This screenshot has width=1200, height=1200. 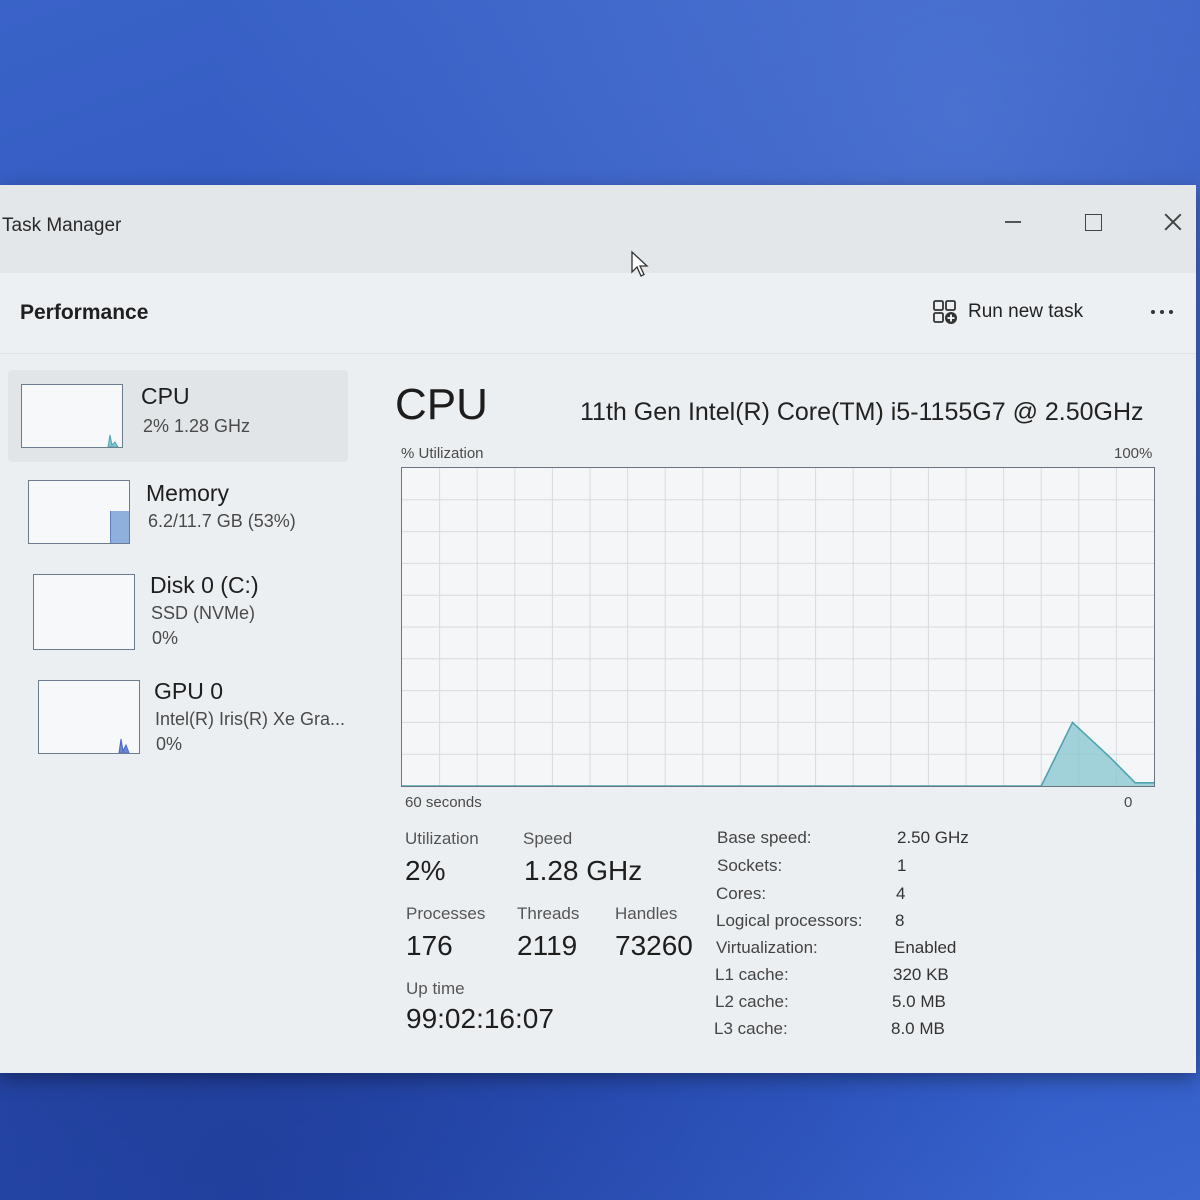 What do you see at coordinates (124, 746) in the screenshot?
I see `gpu-mini-spike` at bounding box center [124, 746].